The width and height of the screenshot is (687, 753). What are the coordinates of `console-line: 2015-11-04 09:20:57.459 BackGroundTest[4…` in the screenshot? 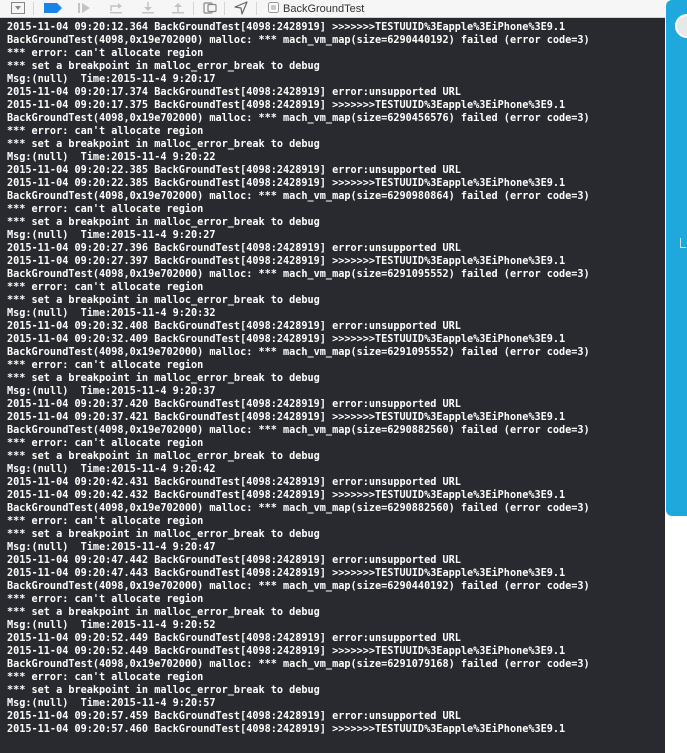 It's located at (234, 716).